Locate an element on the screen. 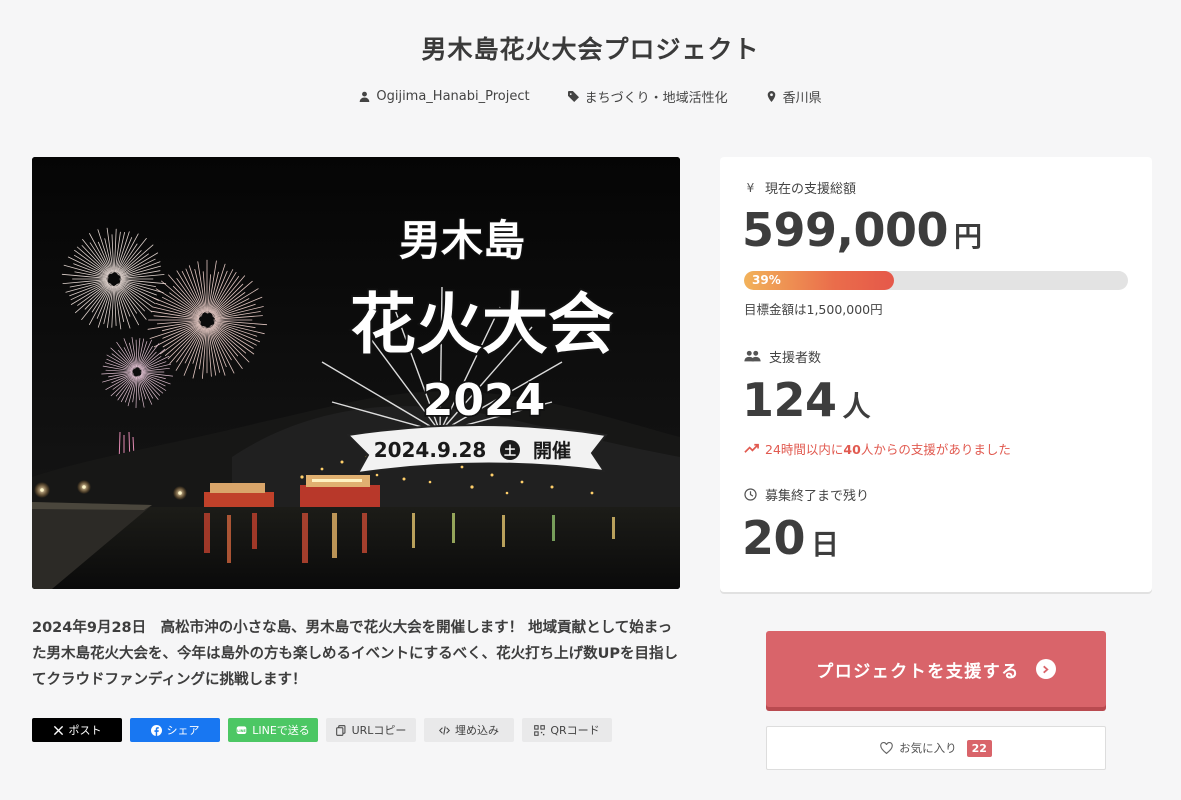 The image size is (1181, 800). embed-button: 埋め込み is located at coordinates (469, 730).